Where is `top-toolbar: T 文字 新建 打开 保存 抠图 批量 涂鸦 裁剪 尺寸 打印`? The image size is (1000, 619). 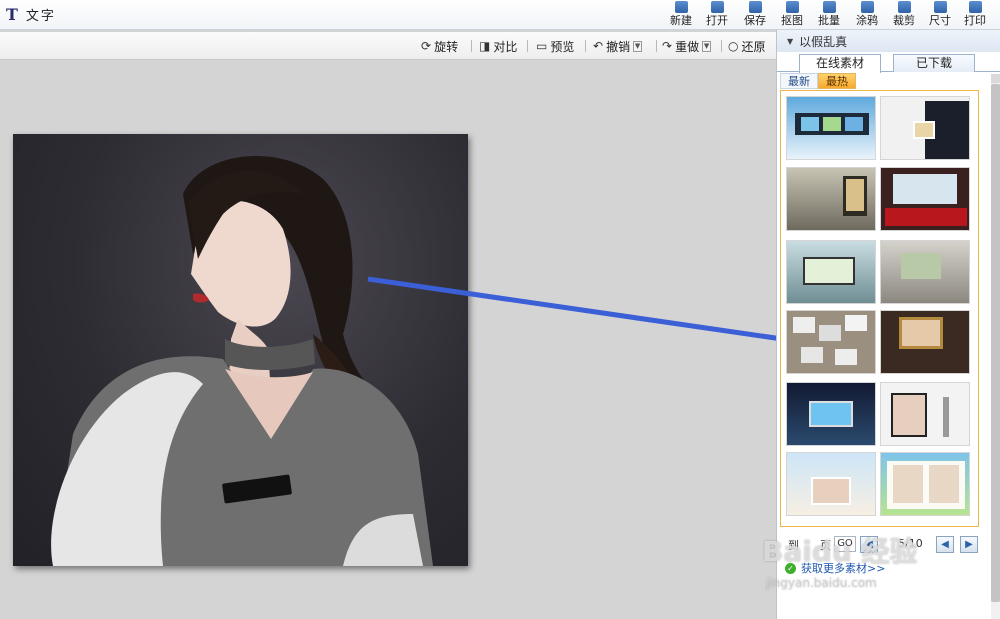
top-toolbar: T 文字 新建 打开 保存 抠图 批量 涂鸦 裁剪 尺寸 打印 is located at coordinates (500, 15).